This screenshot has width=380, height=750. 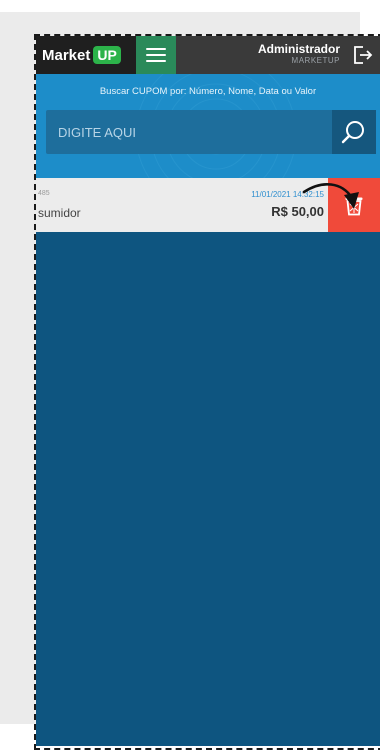 What do you see at coordinates (156, 55) in the screenshot?
I see `menu-button` at bounding box center [156, 55].